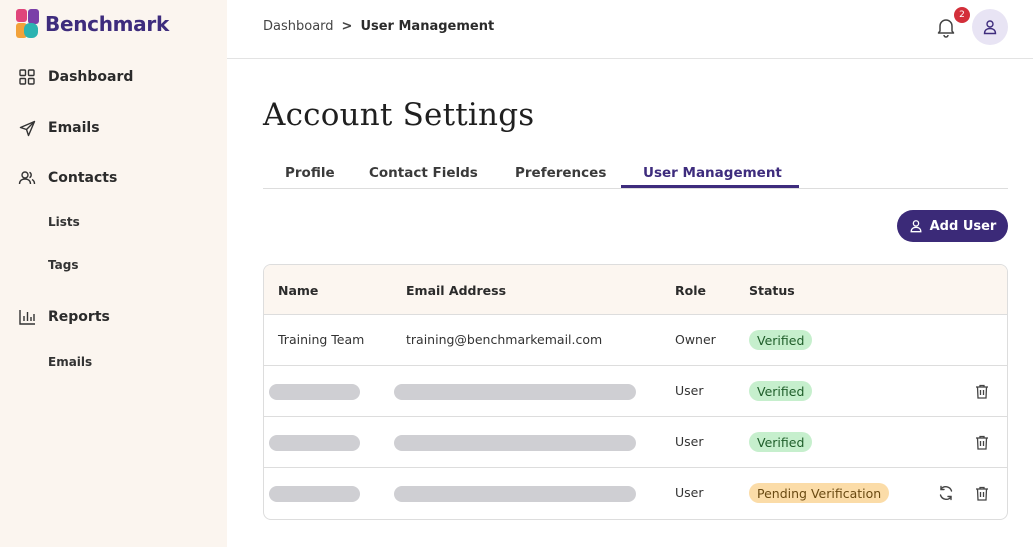  I want to click on users-icon, so click(27, 178).